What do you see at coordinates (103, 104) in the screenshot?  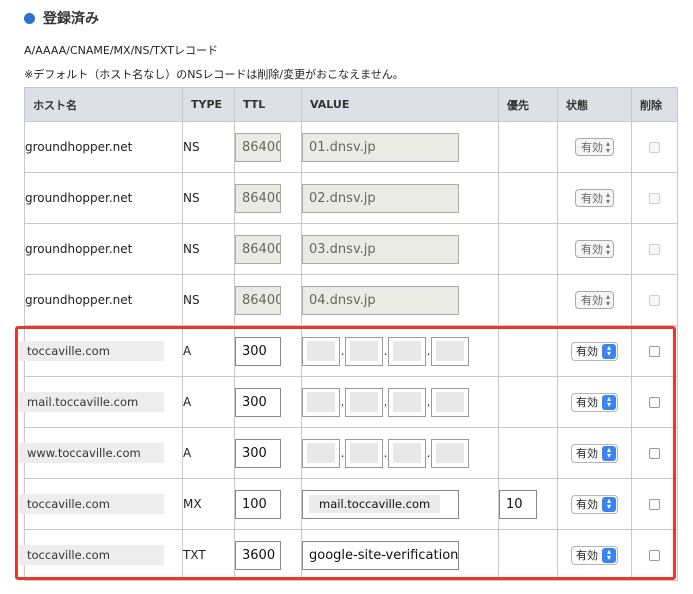 I see `header-host: ホスト名` at bounding box center [103, 104].